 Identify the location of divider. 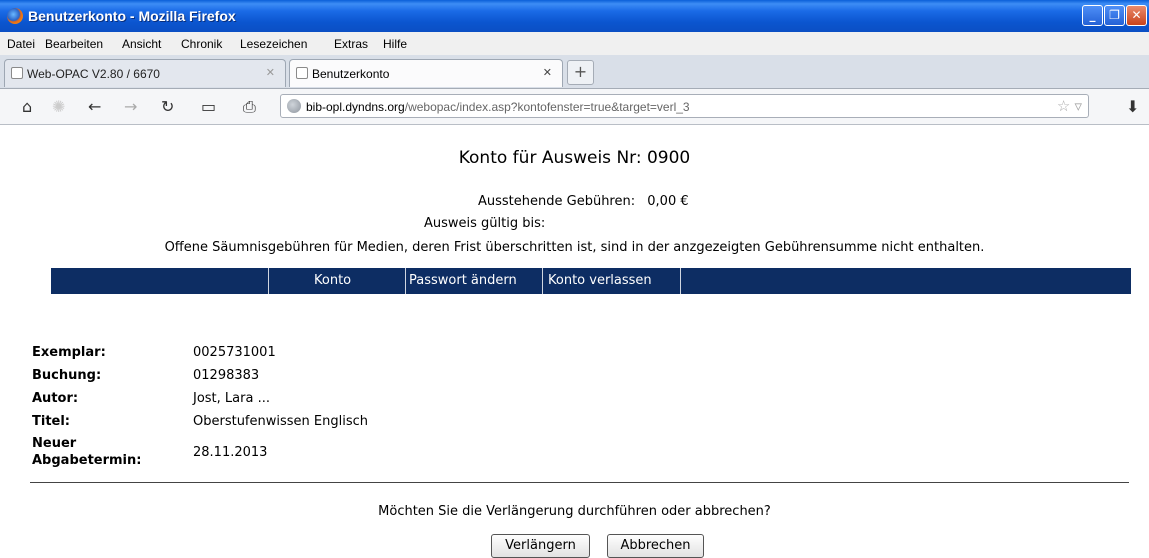
(579, 482).